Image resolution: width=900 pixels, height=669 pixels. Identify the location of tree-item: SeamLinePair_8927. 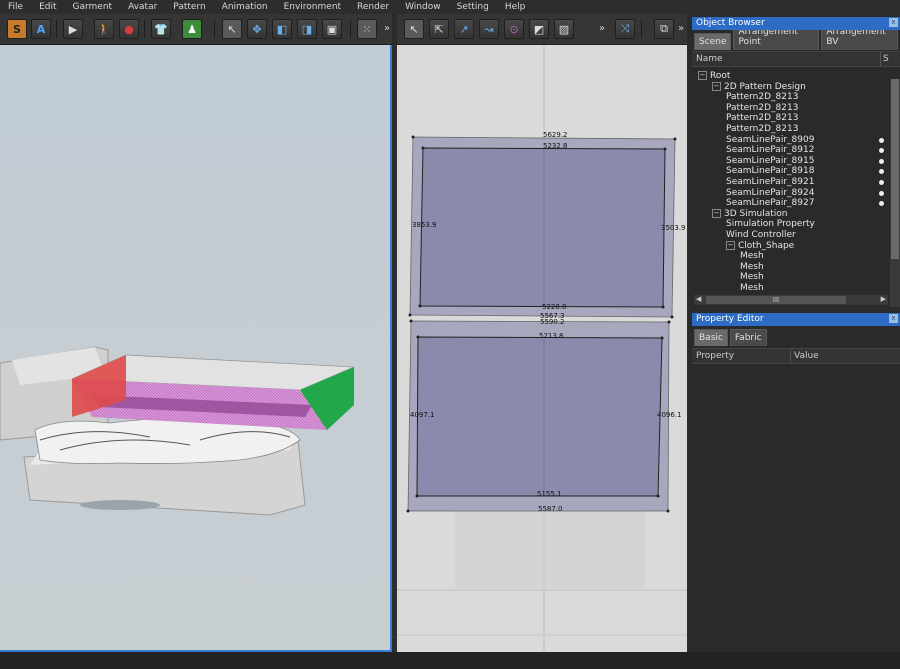
(796, 203).